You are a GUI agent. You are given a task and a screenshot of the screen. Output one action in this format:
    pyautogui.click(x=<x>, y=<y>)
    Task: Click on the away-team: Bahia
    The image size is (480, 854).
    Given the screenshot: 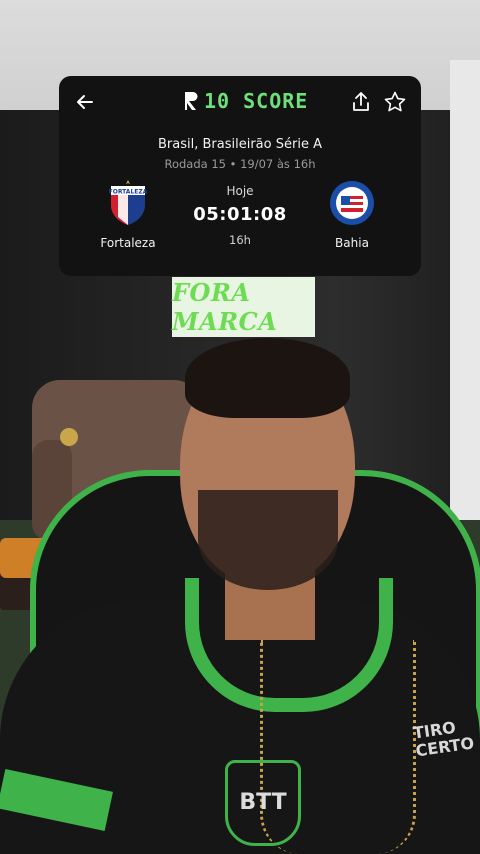 What is the action you would take?
    pyautogui.click(x=352, y=215)
    